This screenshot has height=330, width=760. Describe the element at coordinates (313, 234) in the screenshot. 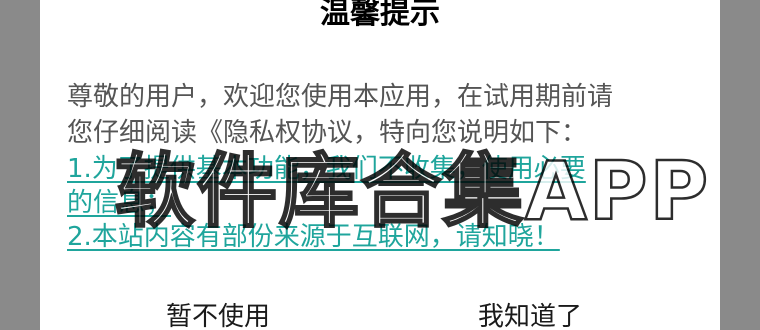

I see `privacy-item-2: 2.本站内容有部份来源于互联网，请知晓！` at that location.